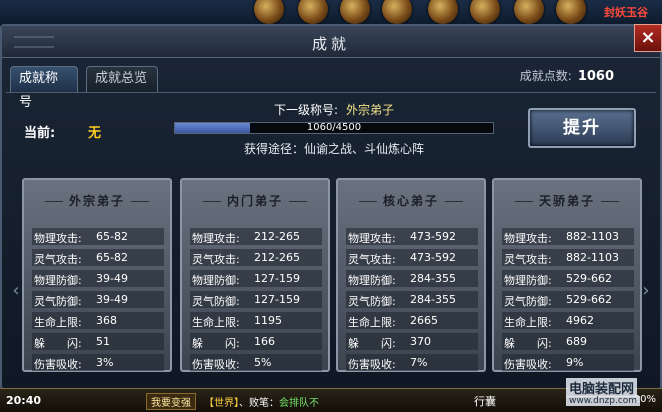 The height and width of the screenshot is (412, 662). I want to click on card-title: 天骄弟子, so click(567, 200).